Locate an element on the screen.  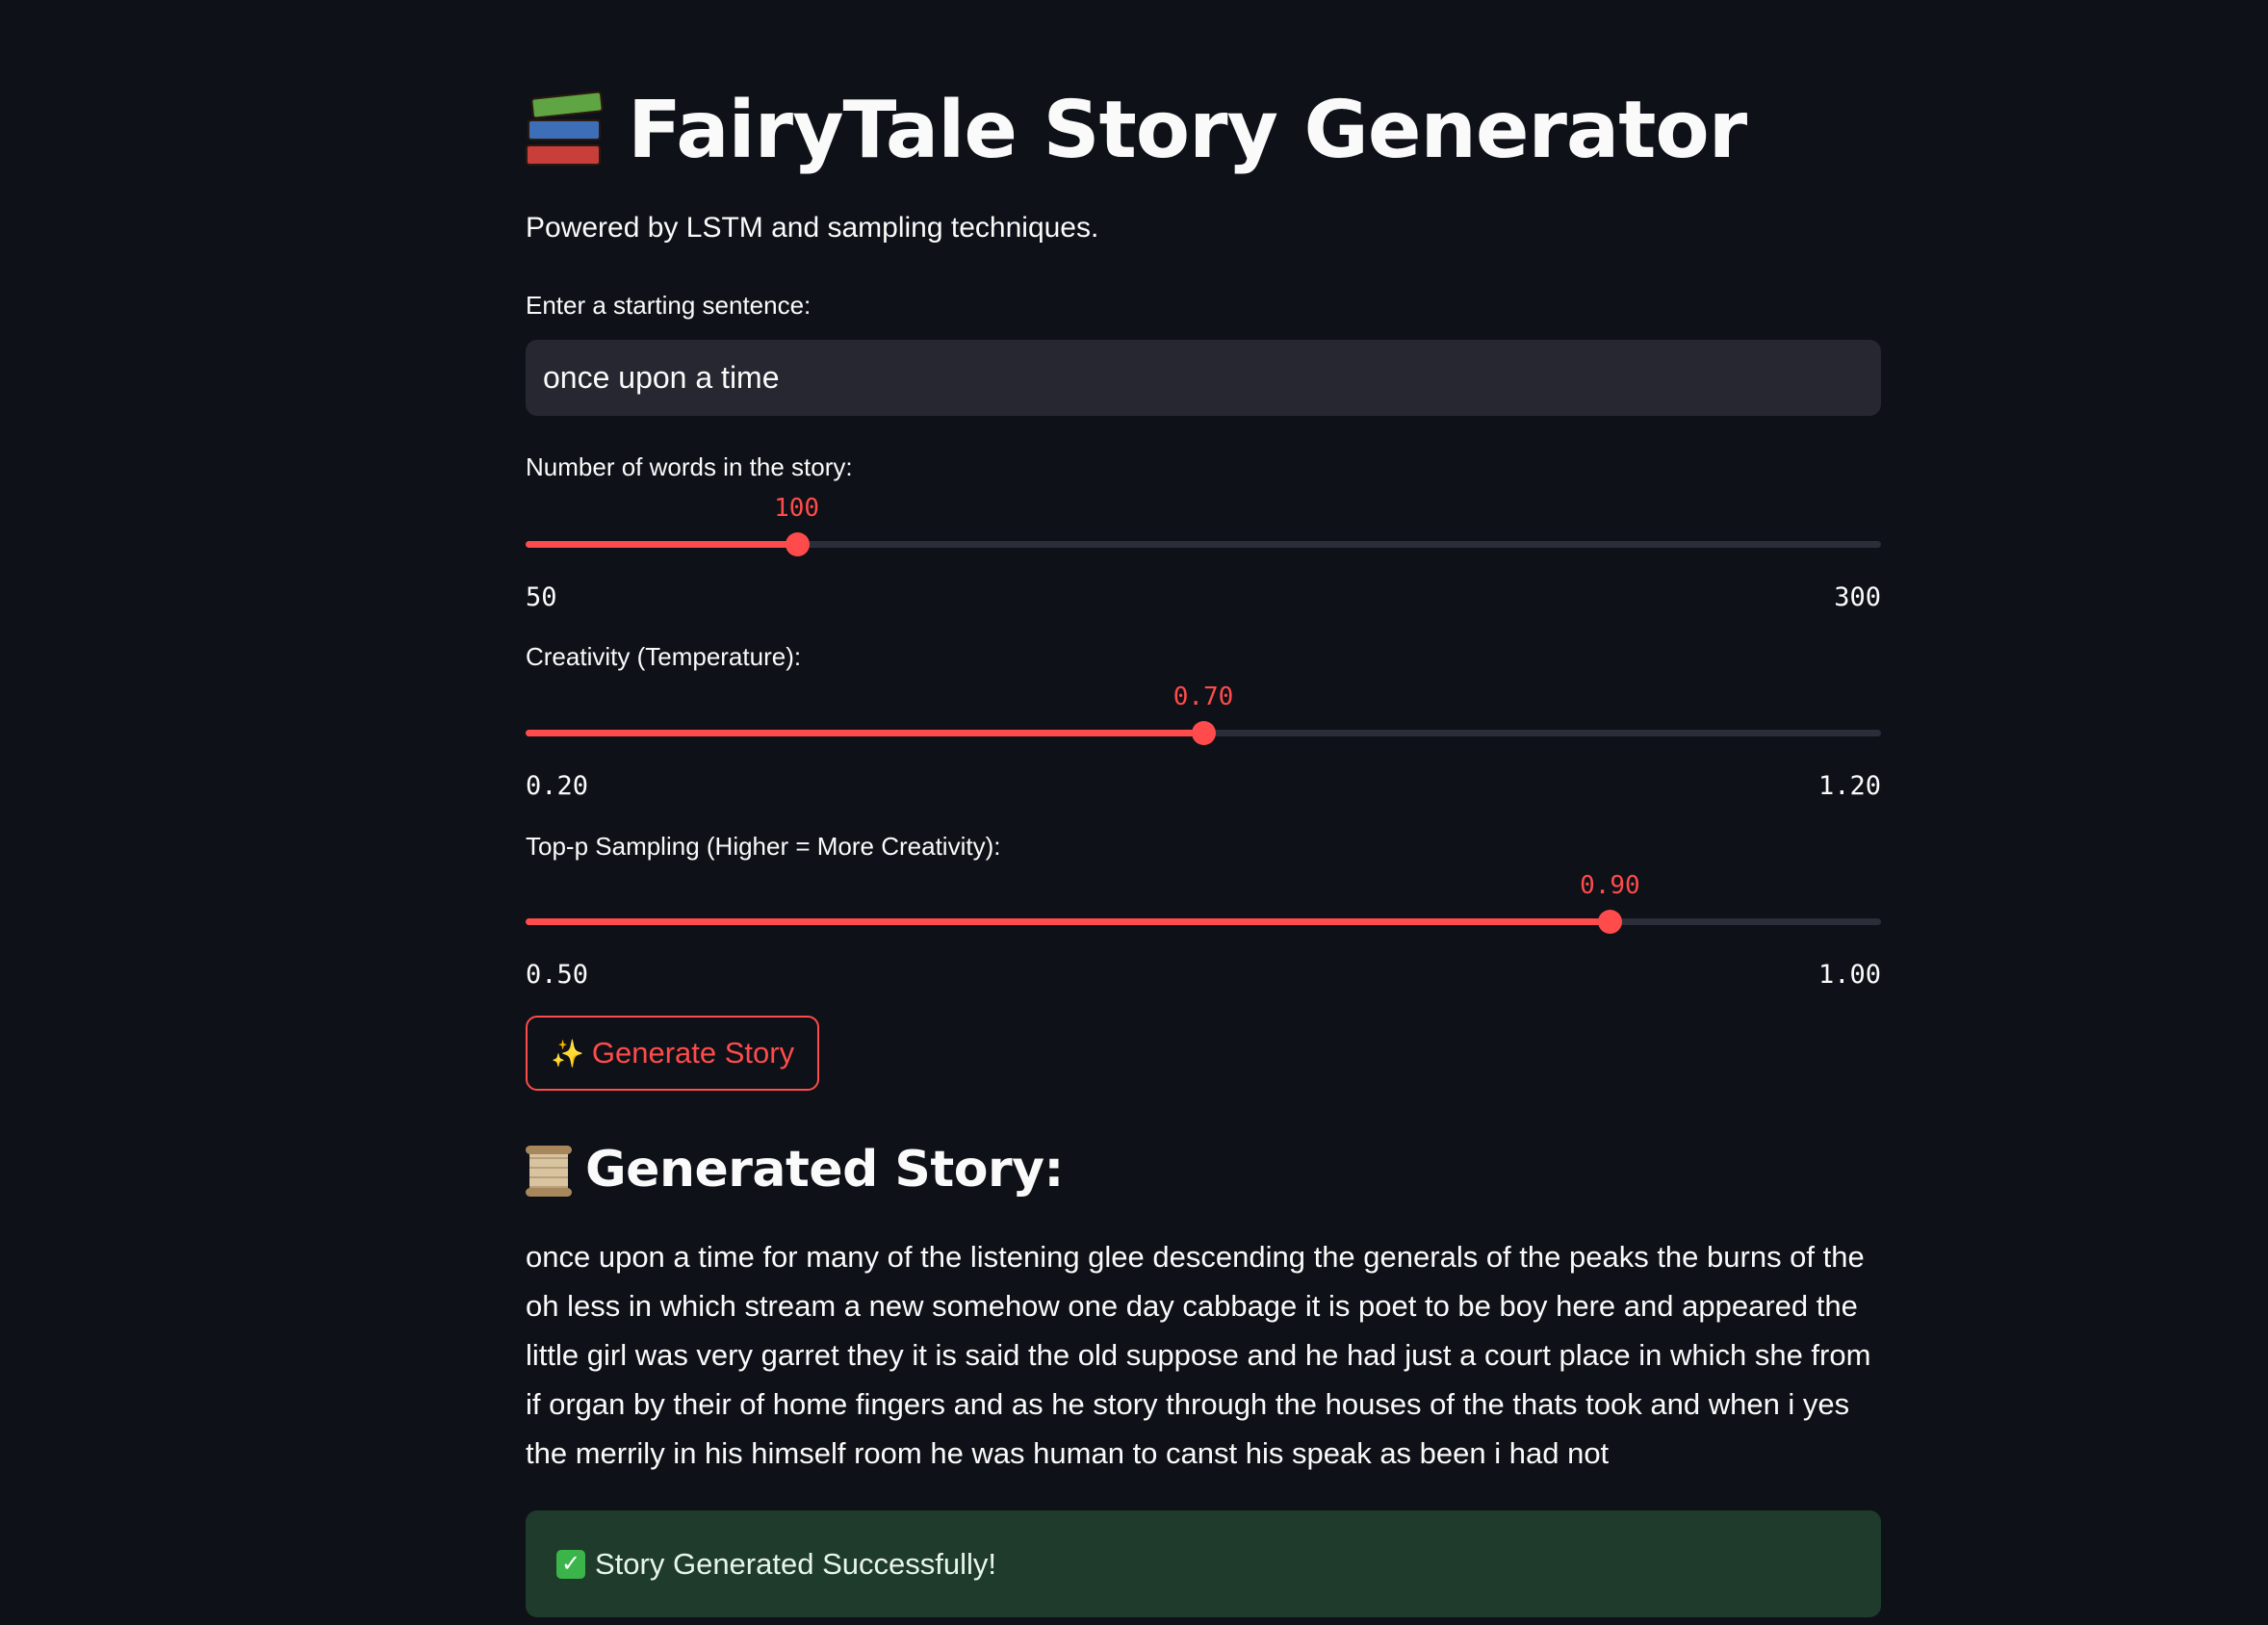
word-count-slider: 100 50 300 is located at coordinates (1203, 553).